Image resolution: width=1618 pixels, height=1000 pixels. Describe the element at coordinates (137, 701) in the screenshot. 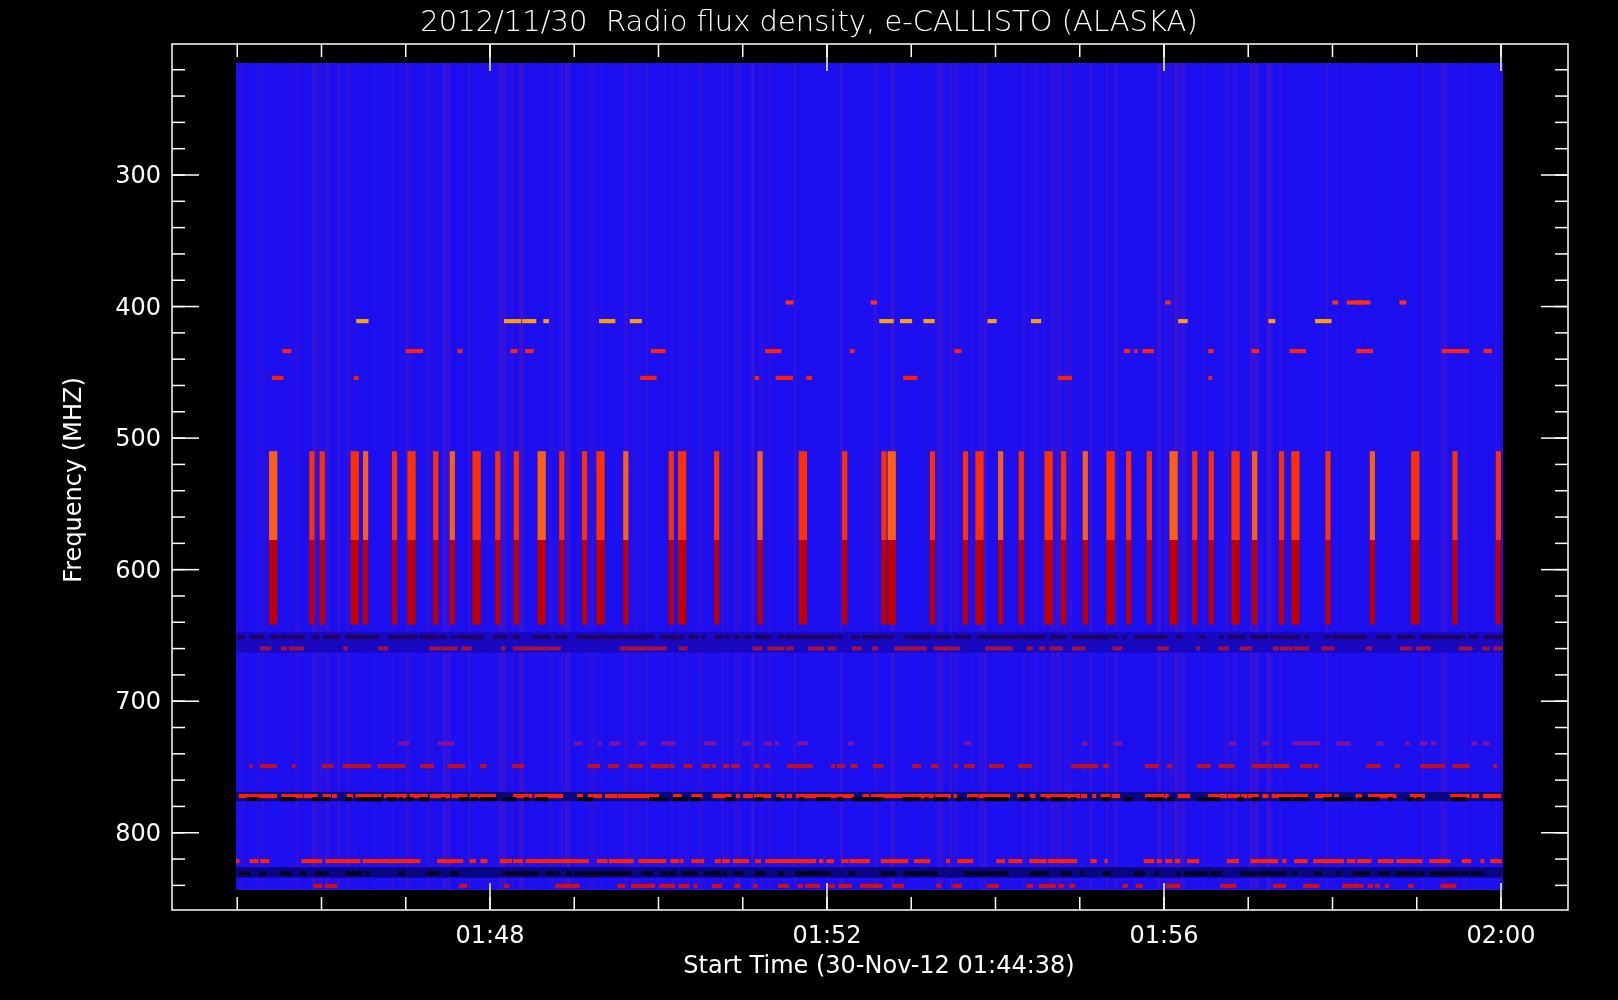

I see `y-tick-label: 700` at that location.